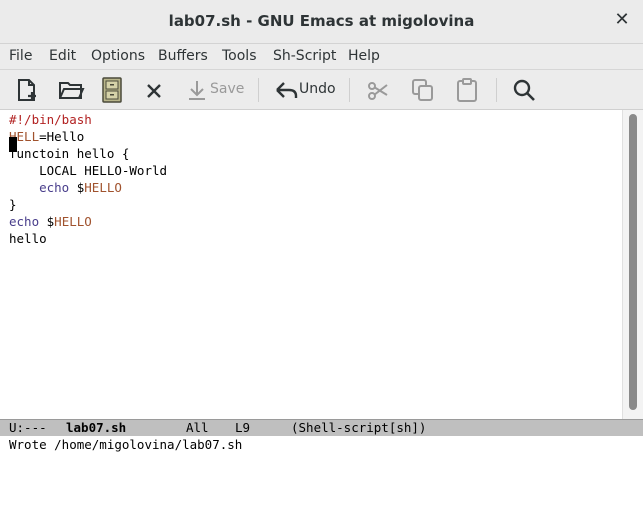 This screenshot has width=643, height=516. I want to click on mode-line: U:--- lab07.sh All L9 (Shell-script[sh]), so click(321, 427).